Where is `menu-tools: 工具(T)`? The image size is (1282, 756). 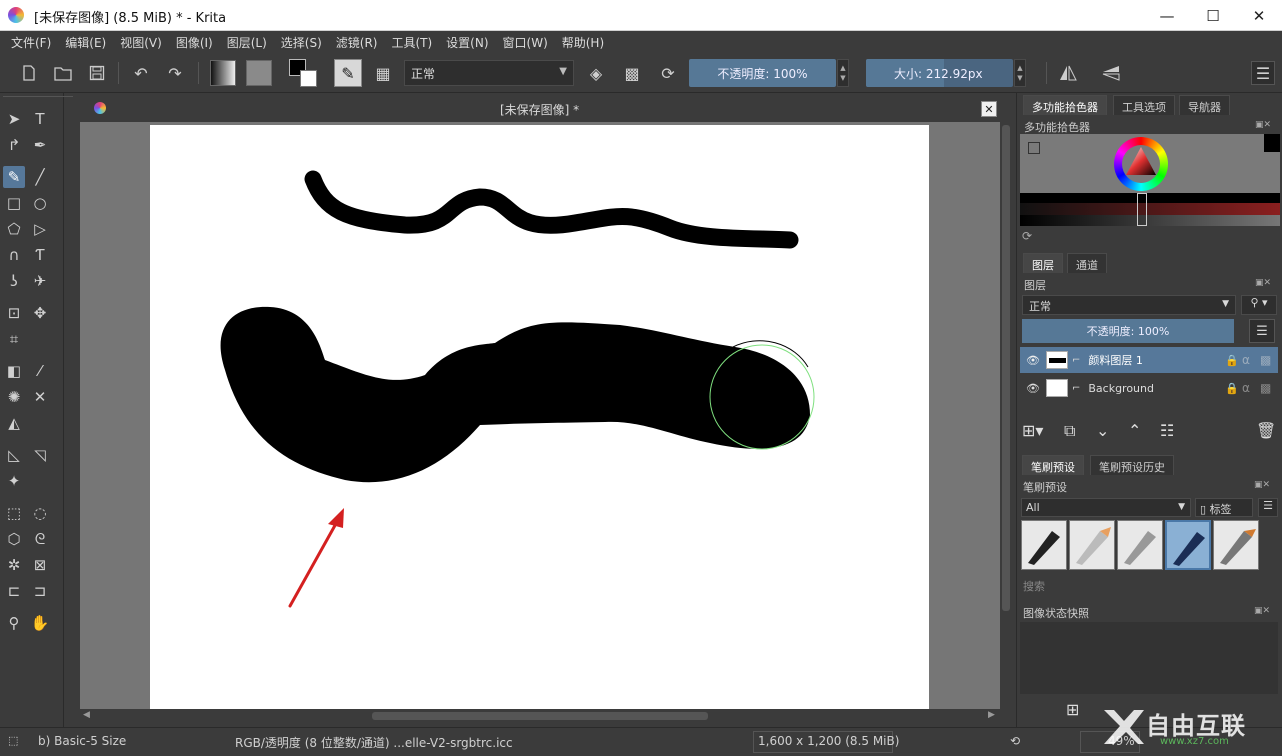
menu-tools: 工具(T) is located at coordinates (411, 42).